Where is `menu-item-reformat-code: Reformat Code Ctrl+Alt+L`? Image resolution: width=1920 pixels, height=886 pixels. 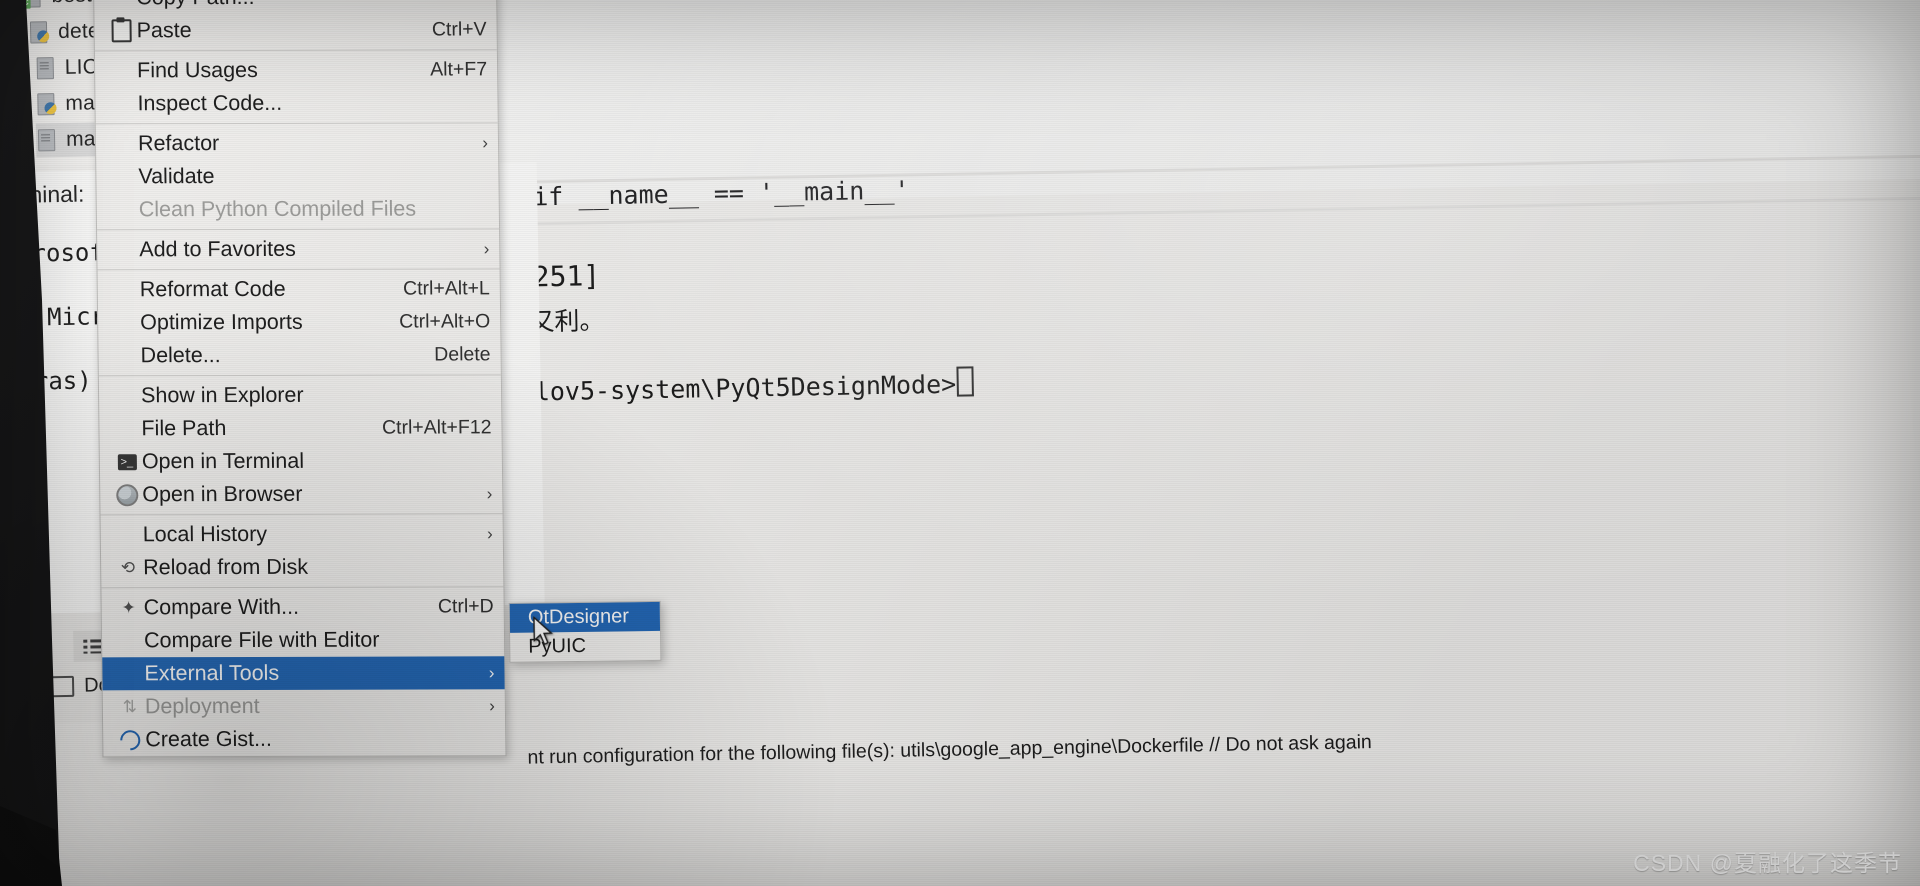 menu-item-reformat-code: Reformat Code Ctrl+Alt+L is located at coordinates (299, 289).